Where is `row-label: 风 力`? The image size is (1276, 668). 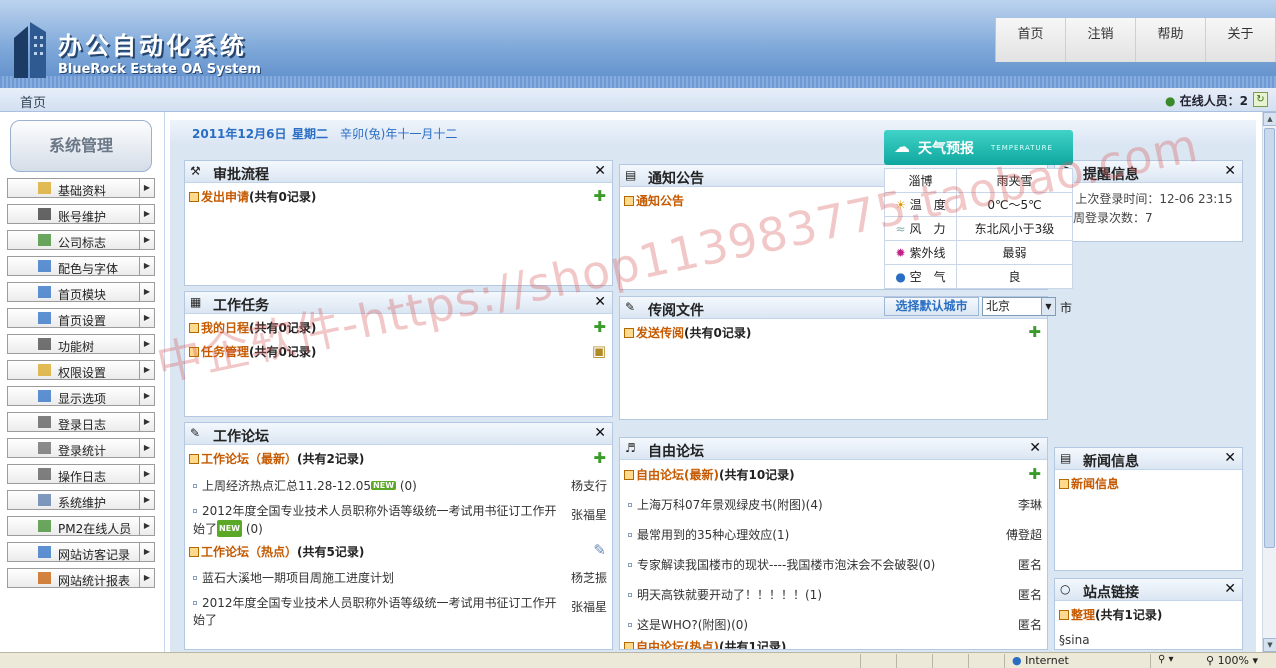
row-label: 风 力 is located at coordinates (927, 229).